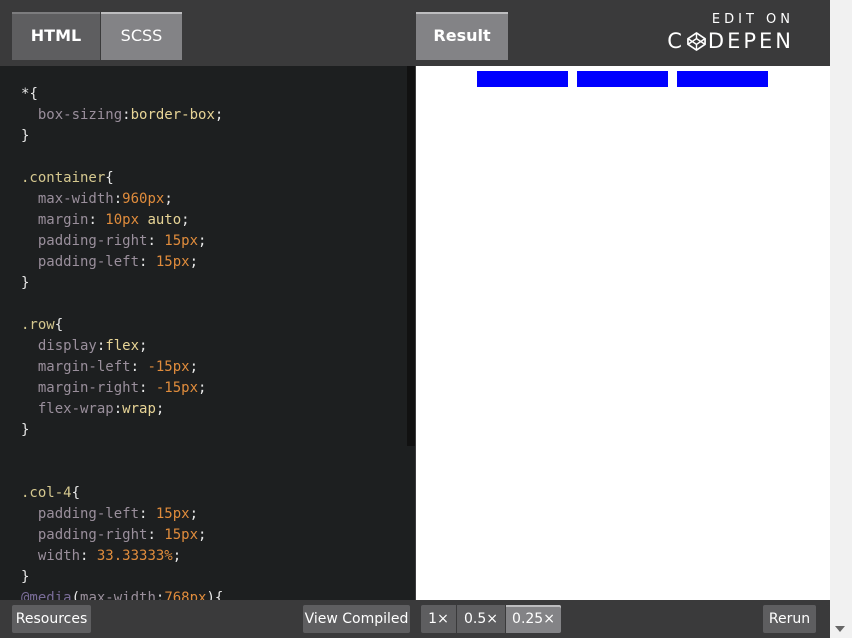 This screenshot has height=638, width=852. Describe the element at coordinates (67, 346) in the screenshot. I see `code-token: display` at that location.